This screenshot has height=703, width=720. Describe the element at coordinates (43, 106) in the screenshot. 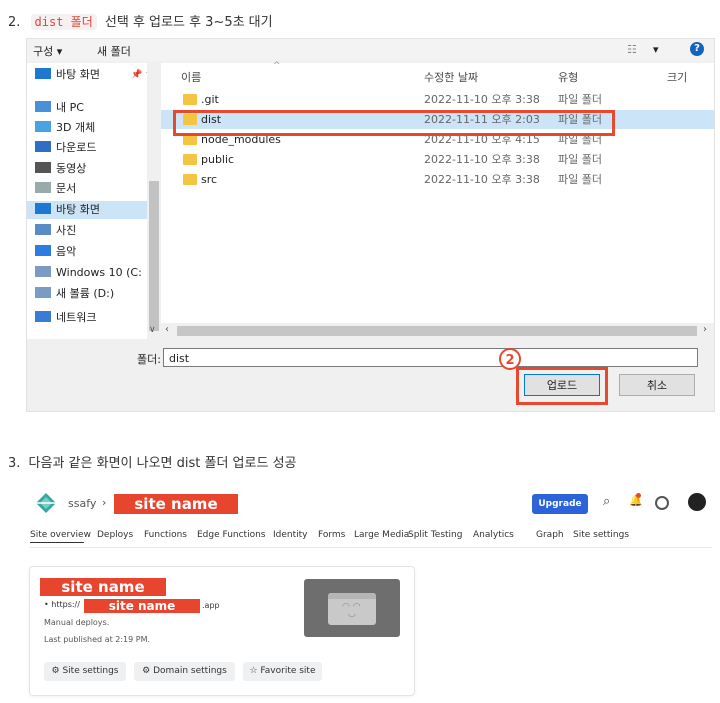

I see `pc-icon` at that location.